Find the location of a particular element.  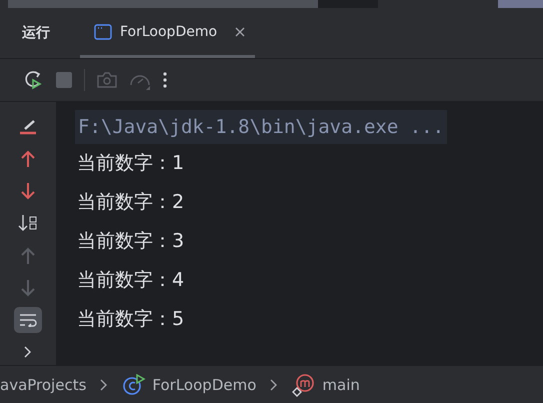

breadcrumb: main is located at coordinates (341, 385).